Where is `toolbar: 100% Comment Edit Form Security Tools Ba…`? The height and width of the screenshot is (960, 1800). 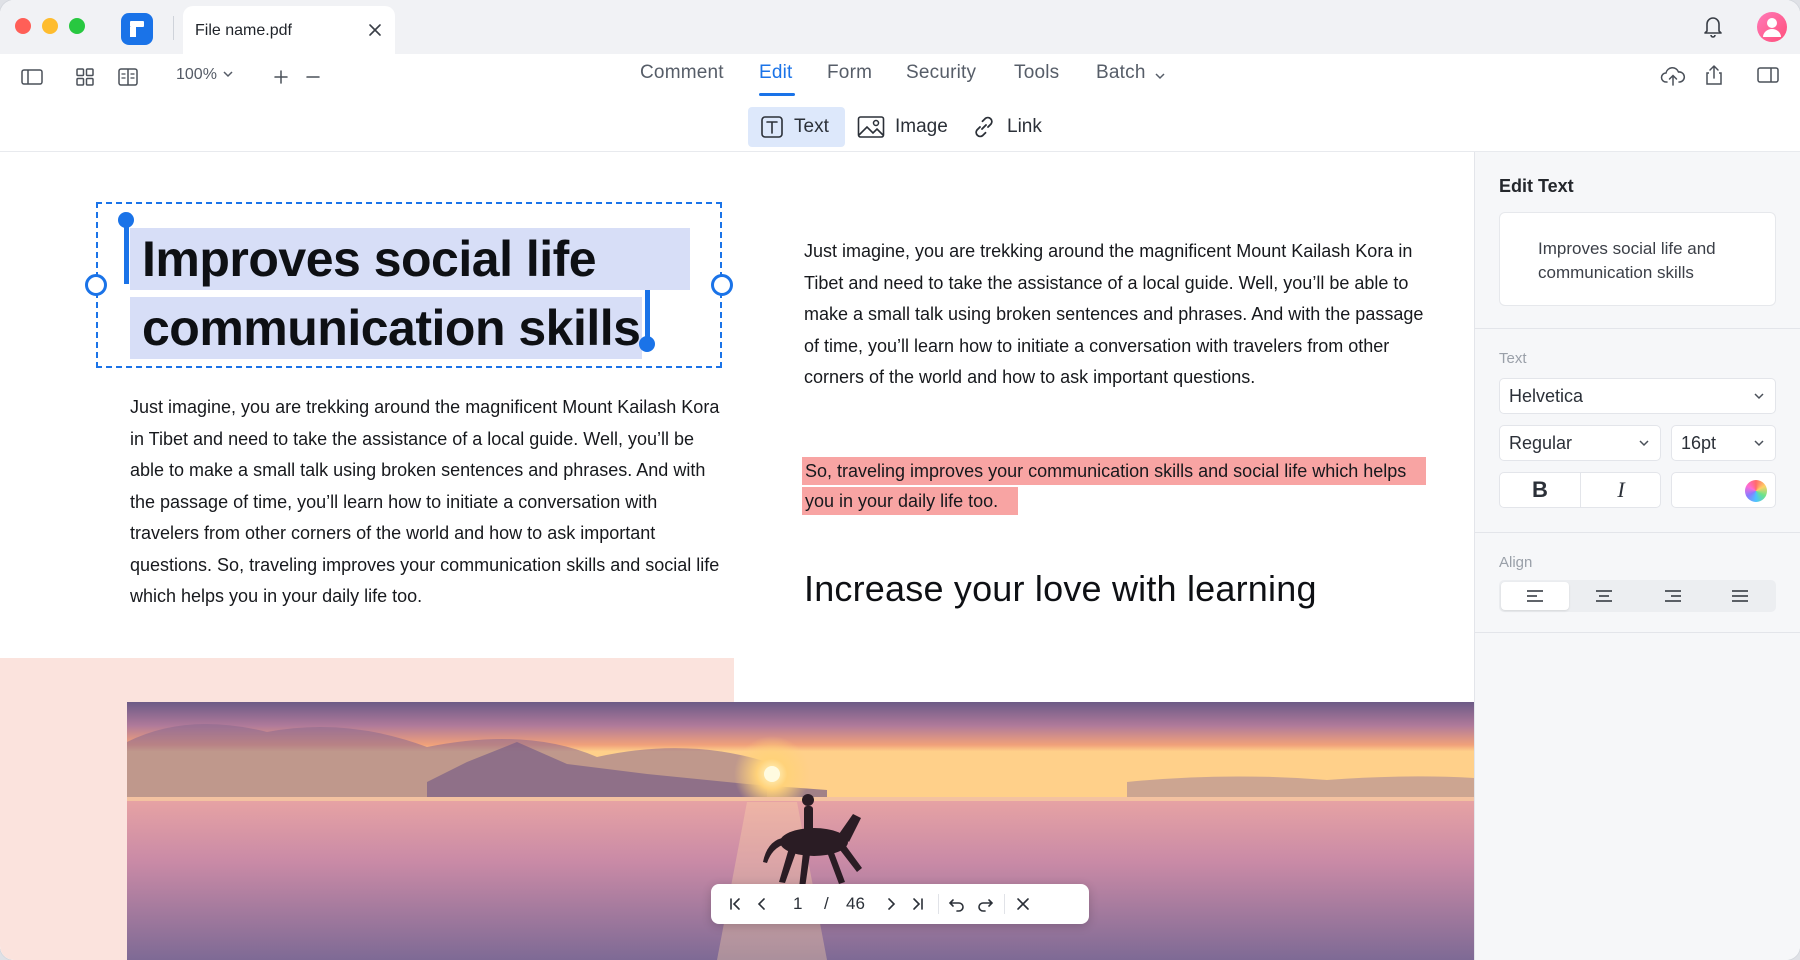
toolbar: 100% Comment Edit Form Security Tools Ba… is located at coordinates (900, 103).